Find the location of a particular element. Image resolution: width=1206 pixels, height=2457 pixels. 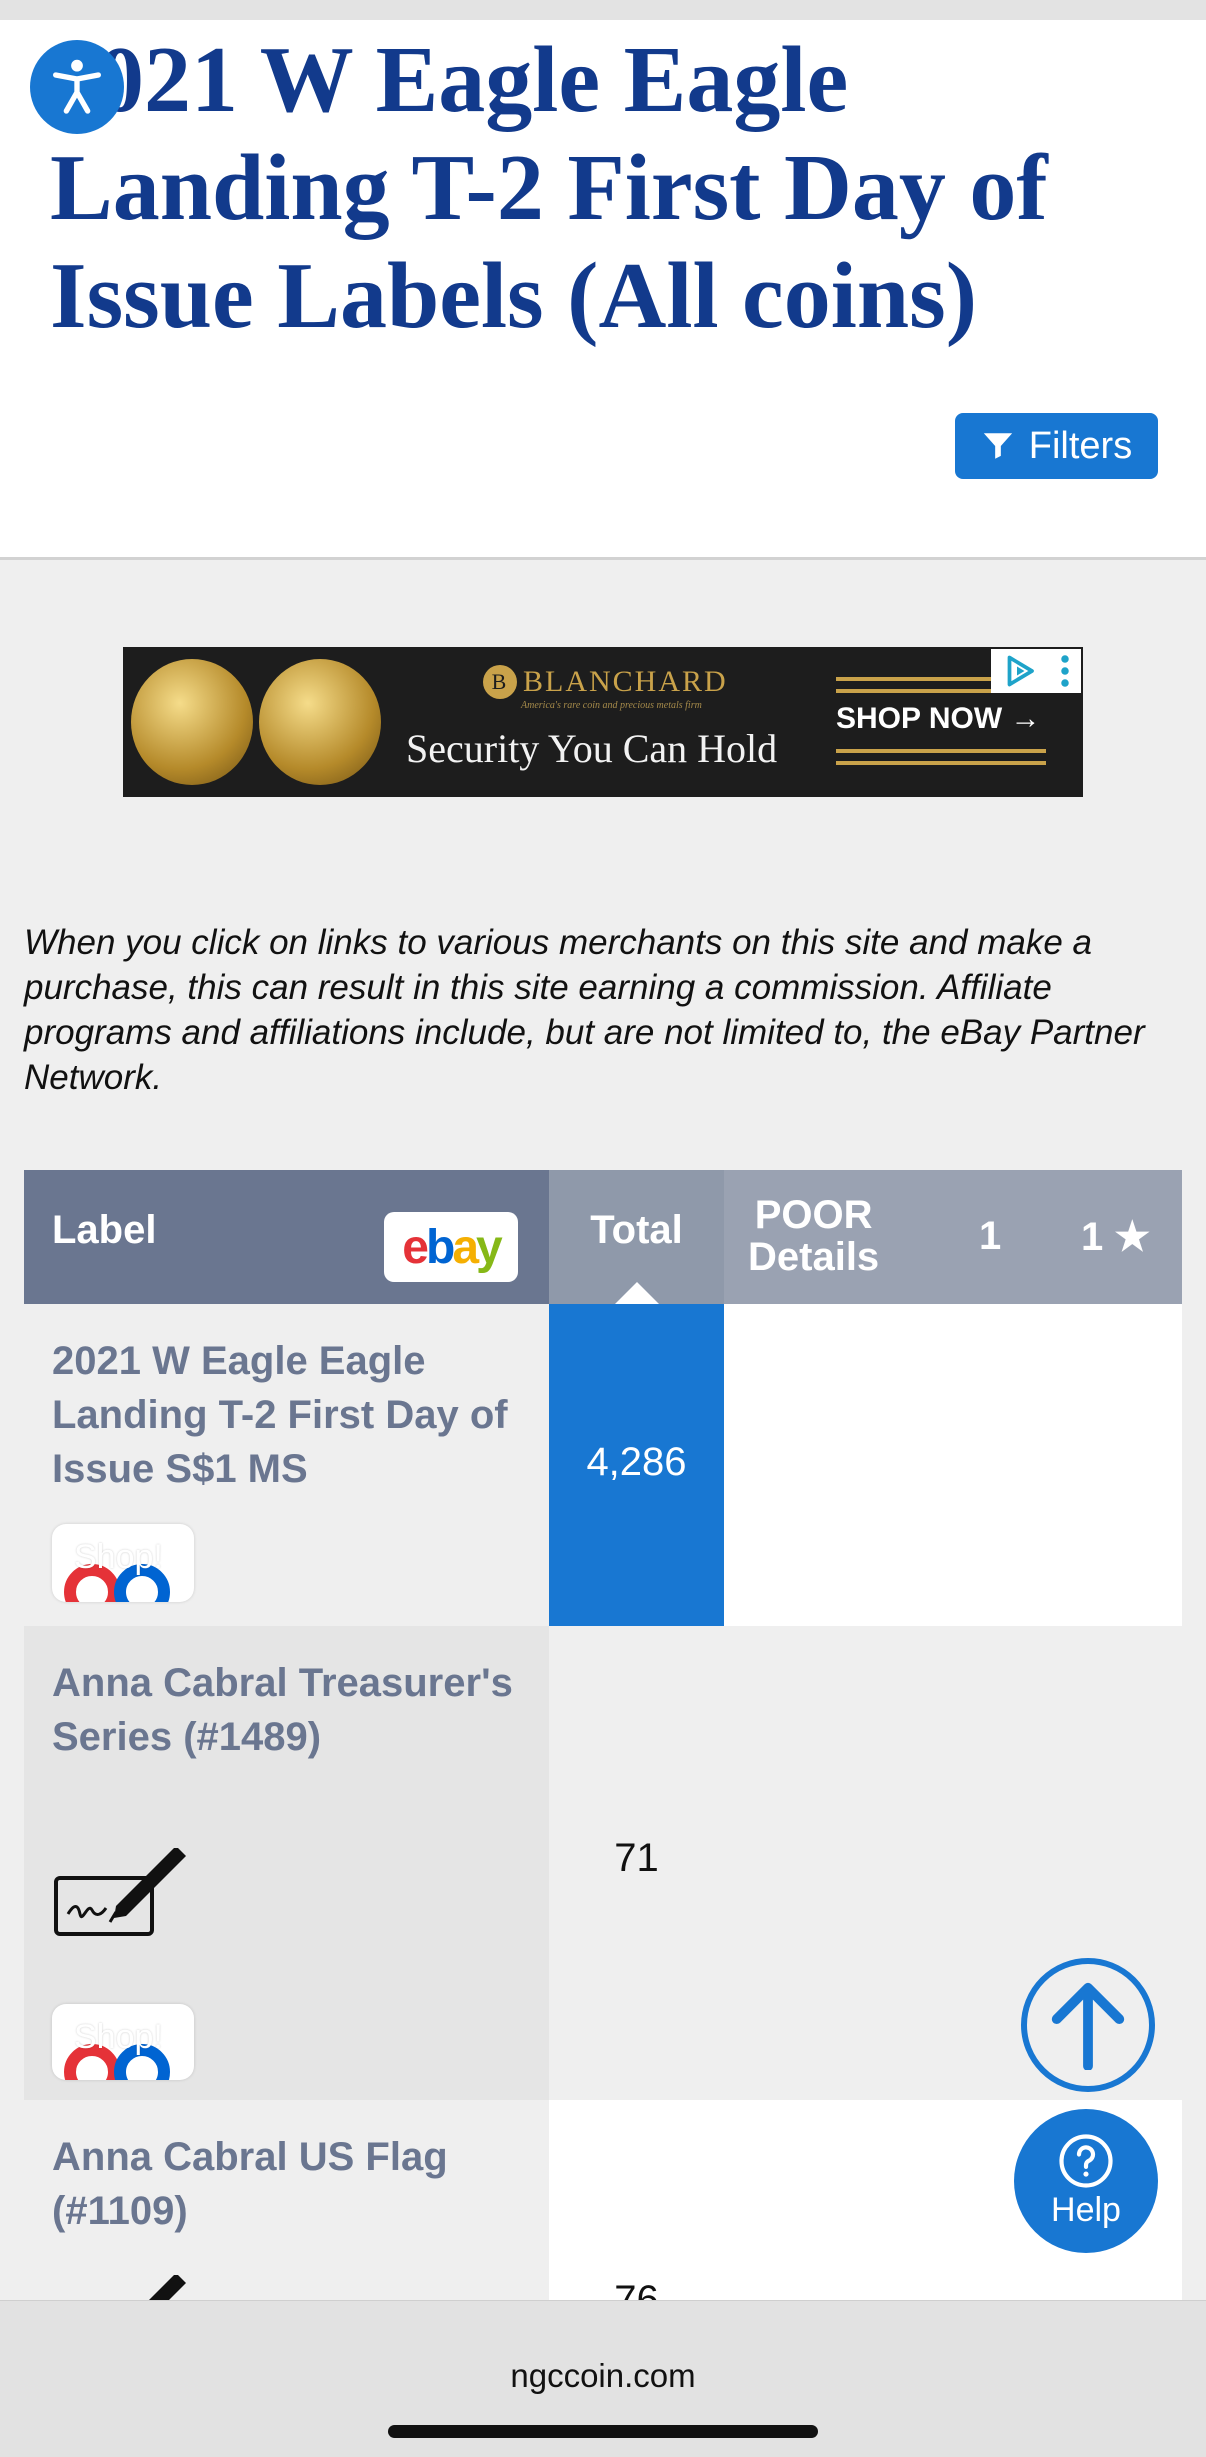

table-header: Label ebay Total POOR Details 1 1 ★ is located at coordinates (603, 1237).